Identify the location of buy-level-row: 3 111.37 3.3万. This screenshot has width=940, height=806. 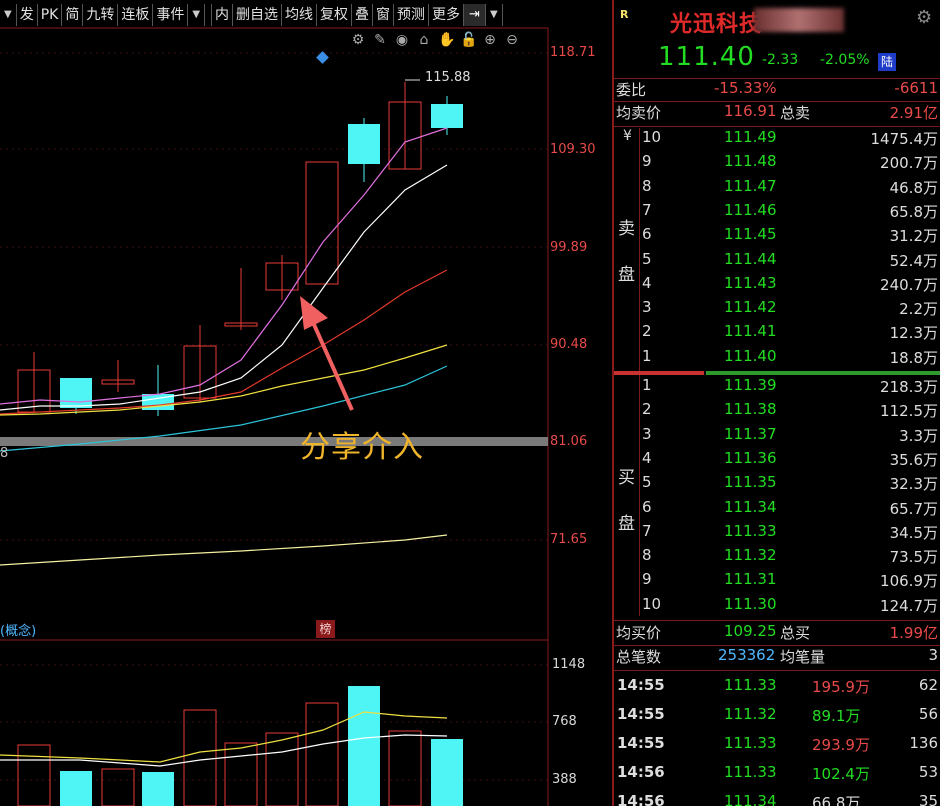
(777, 437).